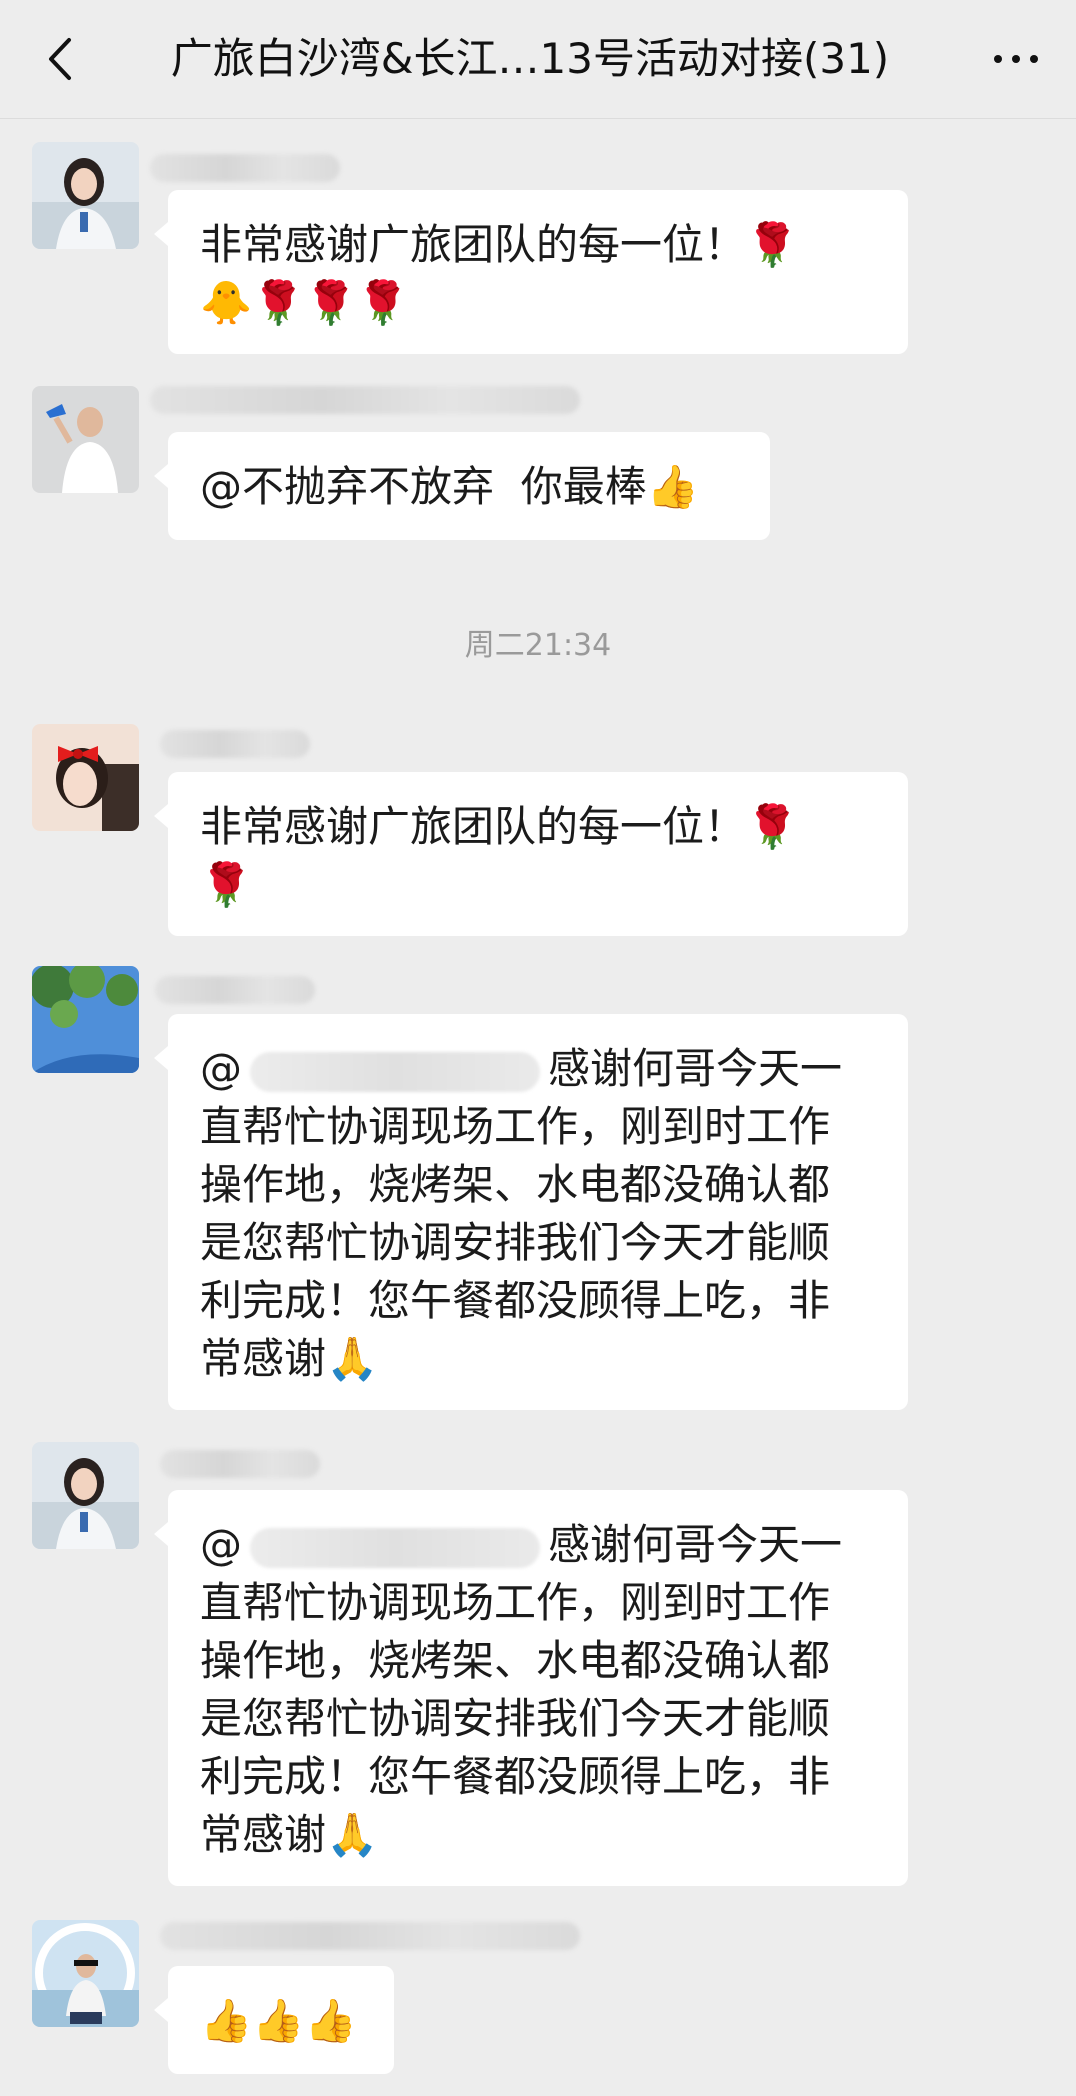 This screenshot has width=1076, height=2096. Describe the element at coordinates (499, 273) in the screenshot. I see `message-text: 非常感谢广旅团队的每一位！🌹 🐥🌹🌹🌹` at that location.